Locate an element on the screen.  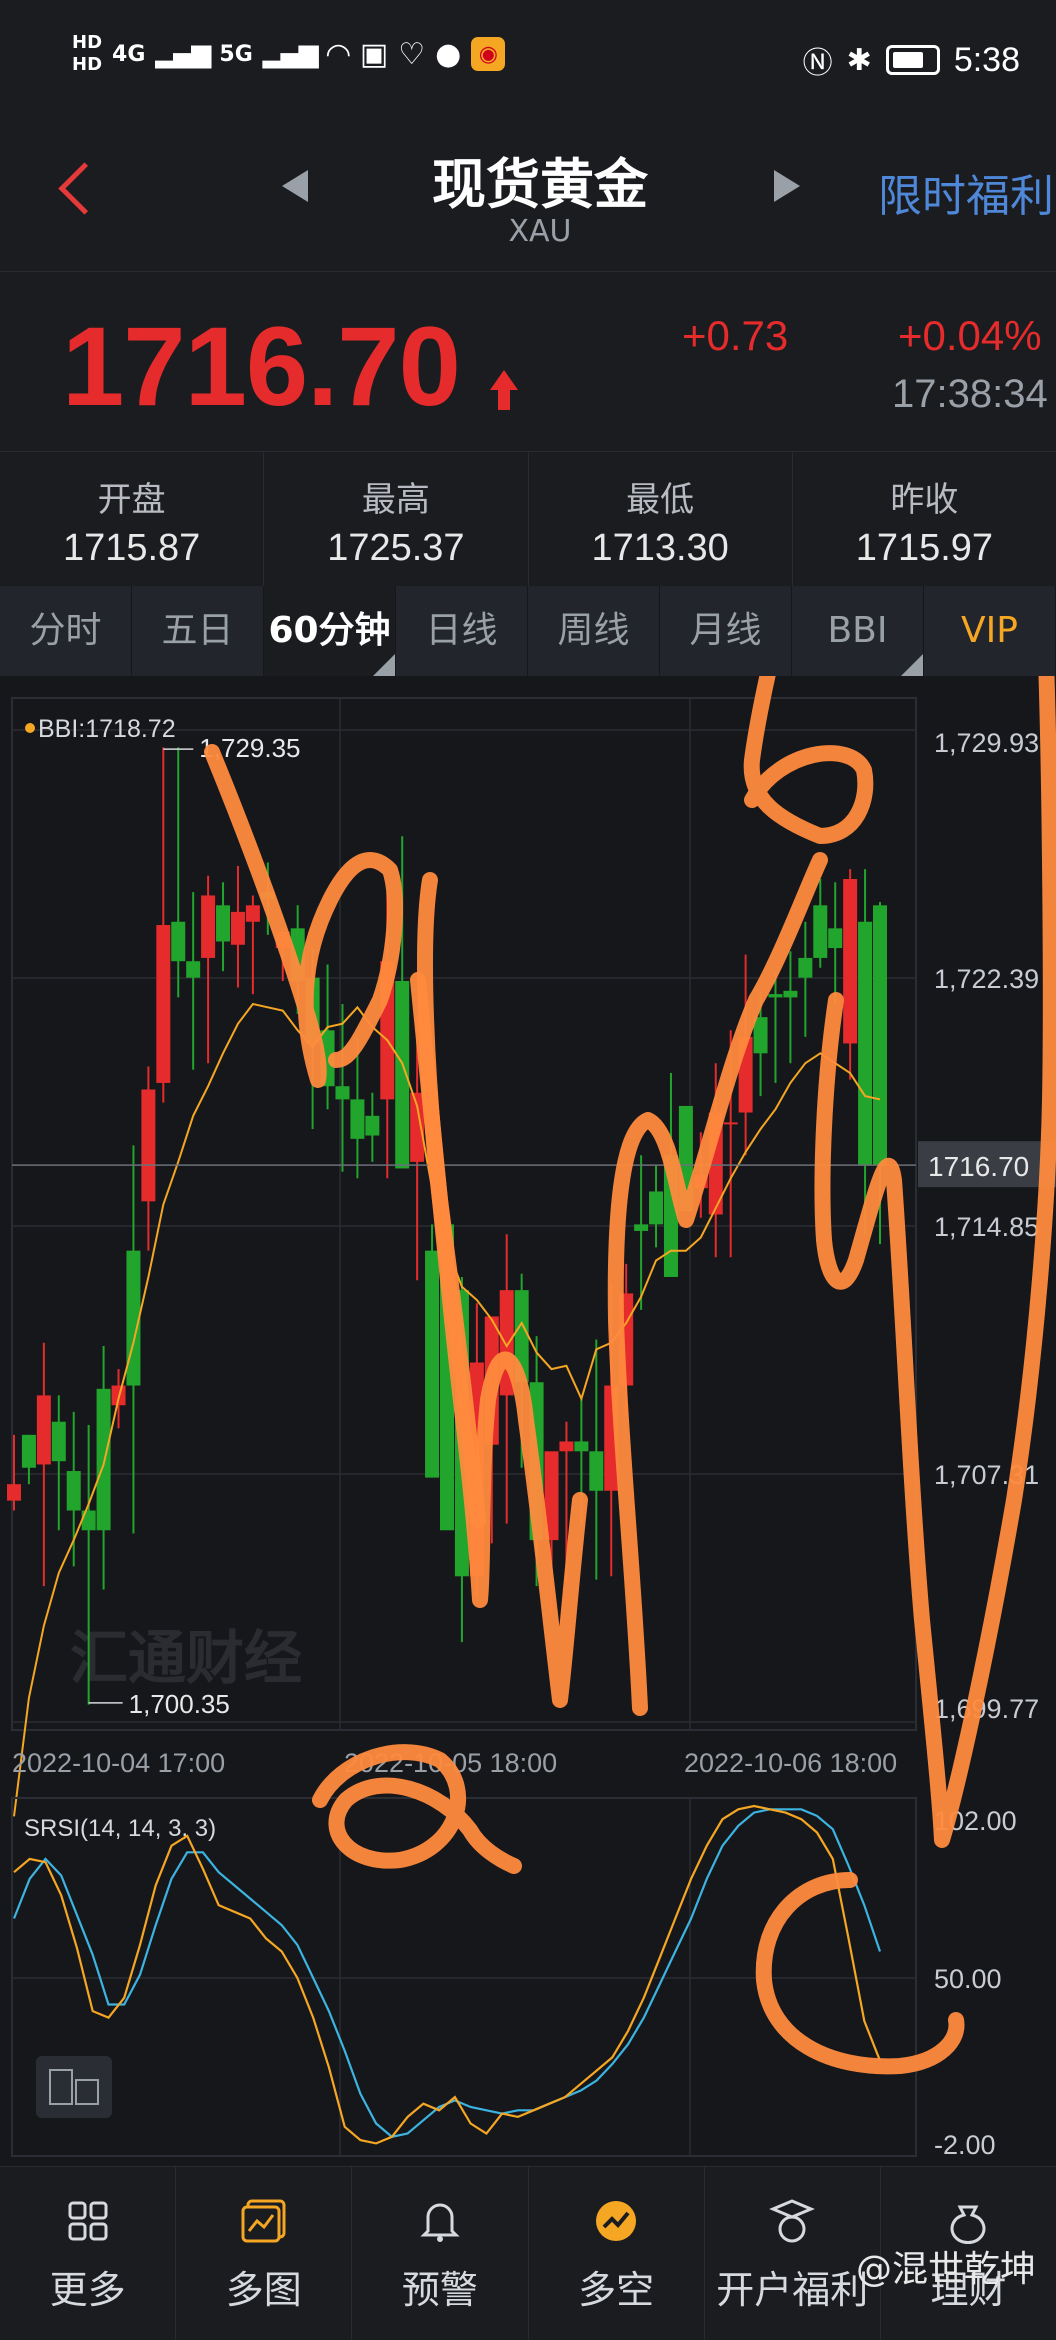
gift-icon is located at coordinates (792, 2221).